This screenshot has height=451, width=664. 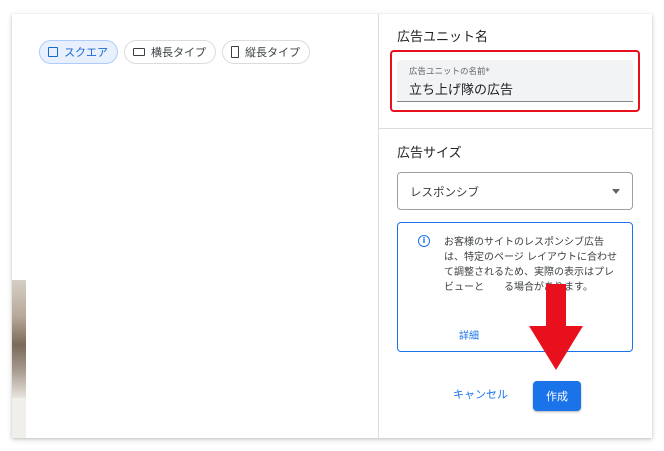 I want to click on chip-square: スクエア, so click(x=78, y=52).